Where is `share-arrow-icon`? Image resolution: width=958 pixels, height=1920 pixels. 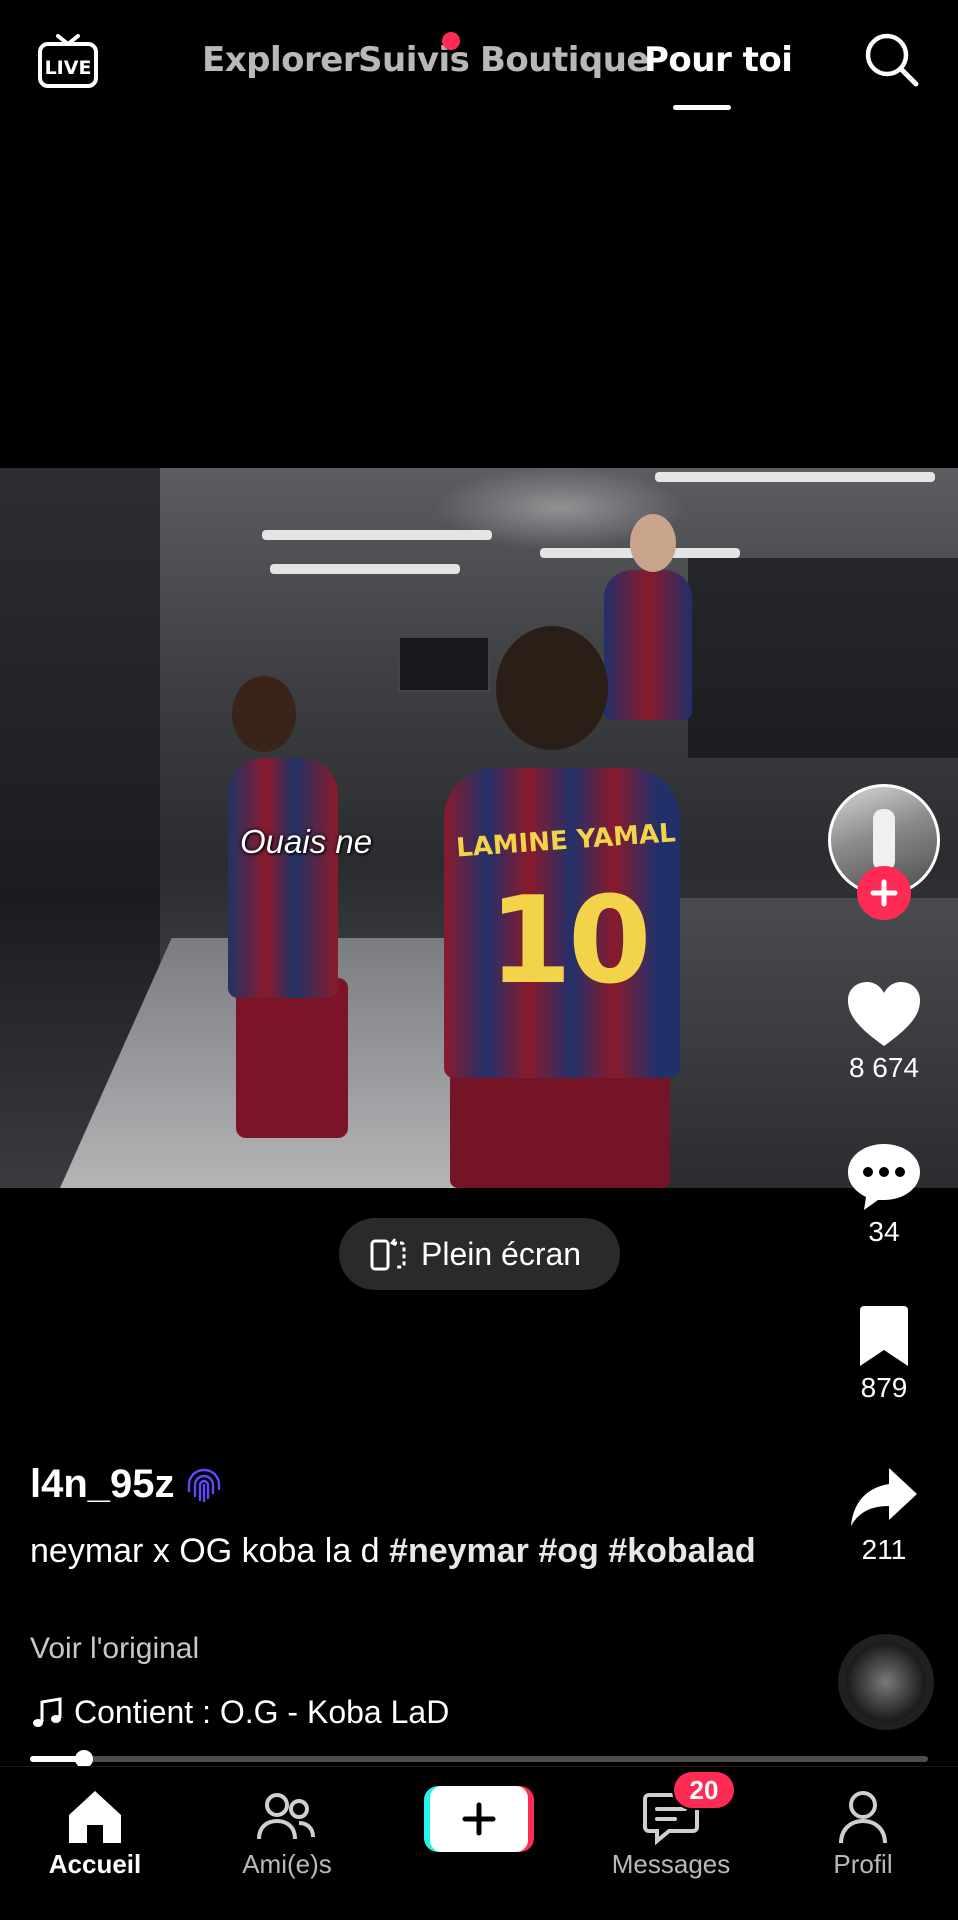 share-arrow-icon is located at coordinates (884, 1497).